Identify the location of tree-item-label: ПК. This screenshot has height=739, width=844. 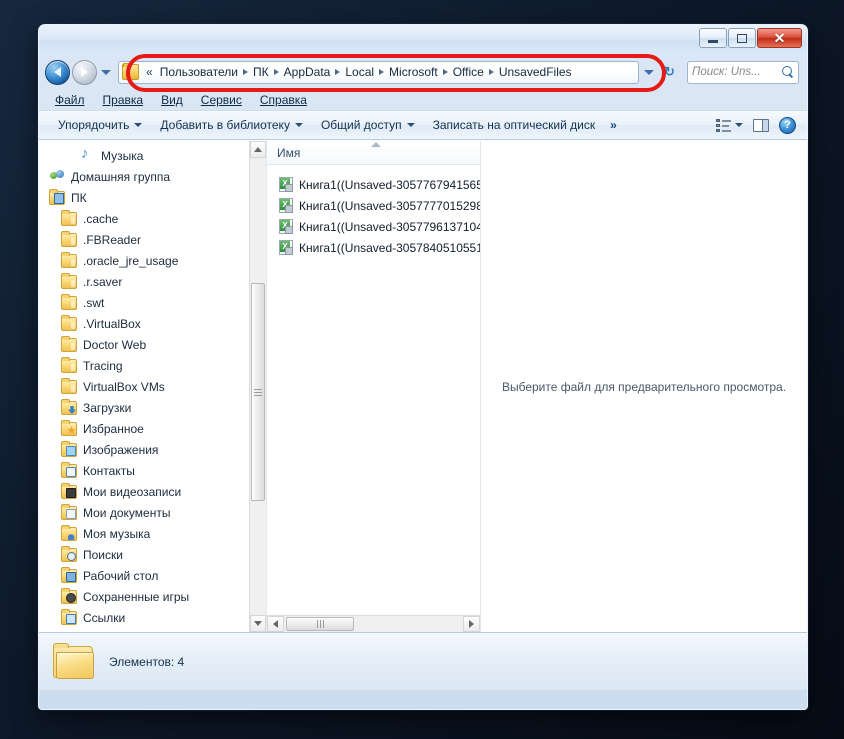
(79, 197).